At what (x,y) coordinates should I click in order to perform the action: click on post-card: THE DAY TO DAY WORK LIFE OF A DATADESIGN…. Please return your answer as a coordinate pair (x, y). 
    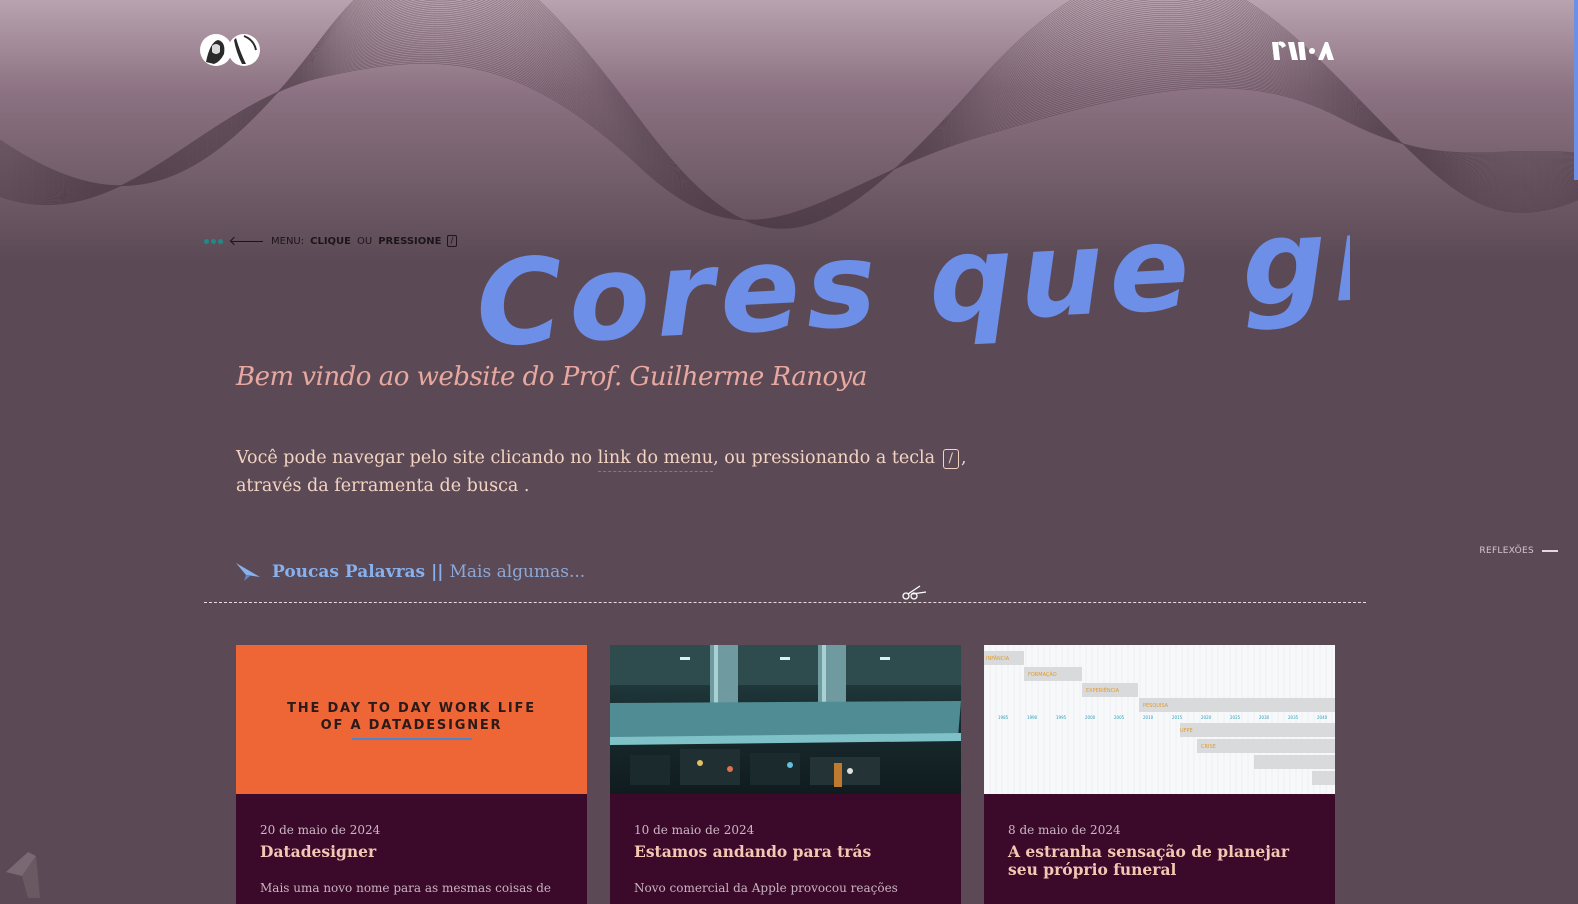
    Looking at the image, I should click on (411, 774).